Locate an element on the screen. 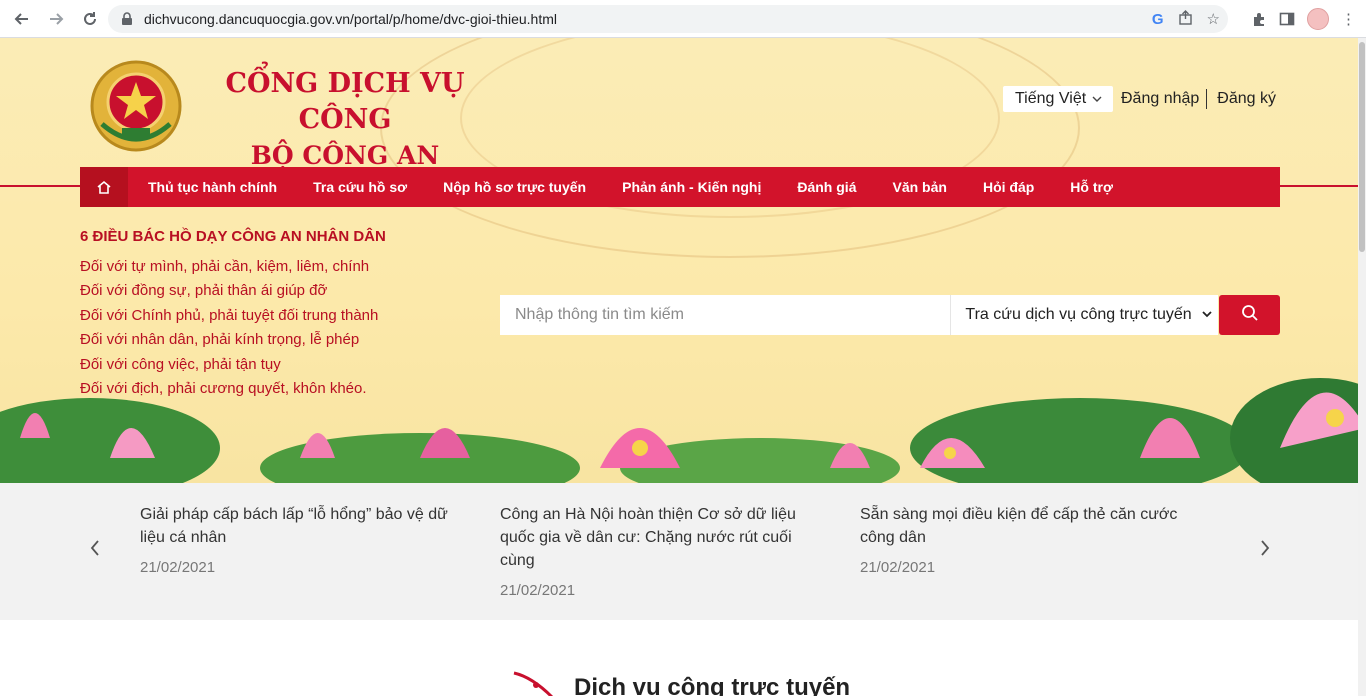 The image size is (1366, 696). nav-item-faq: Hỏi đáp is located at coordinates (1008, 187).